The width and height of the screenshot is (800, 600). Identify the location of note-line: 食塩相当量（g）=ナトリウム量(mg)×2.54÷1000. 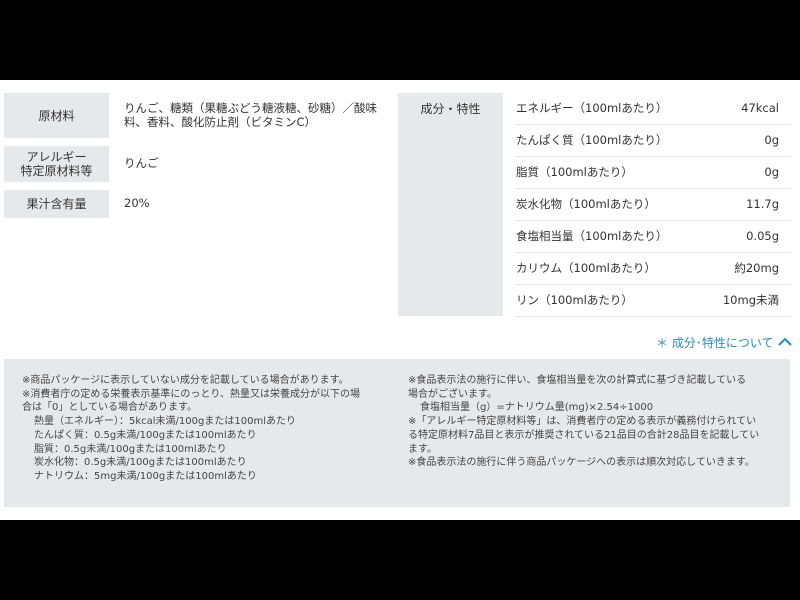
(537, 408).